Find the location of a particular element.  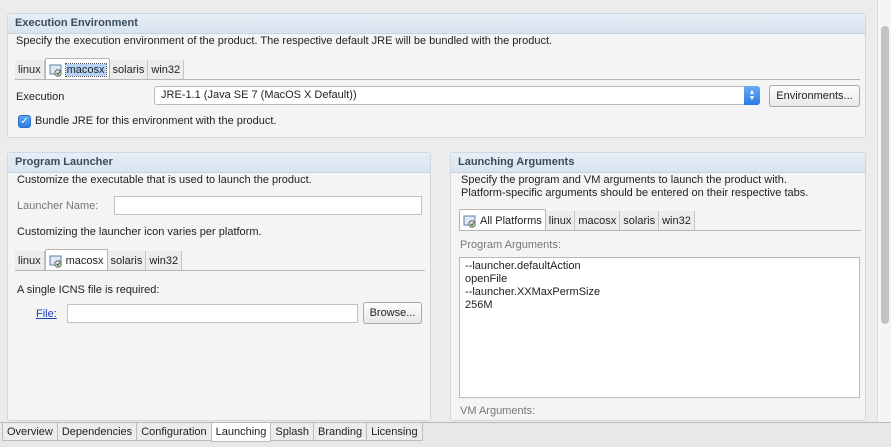

file-link: File: is located at coordinates (46, 314).